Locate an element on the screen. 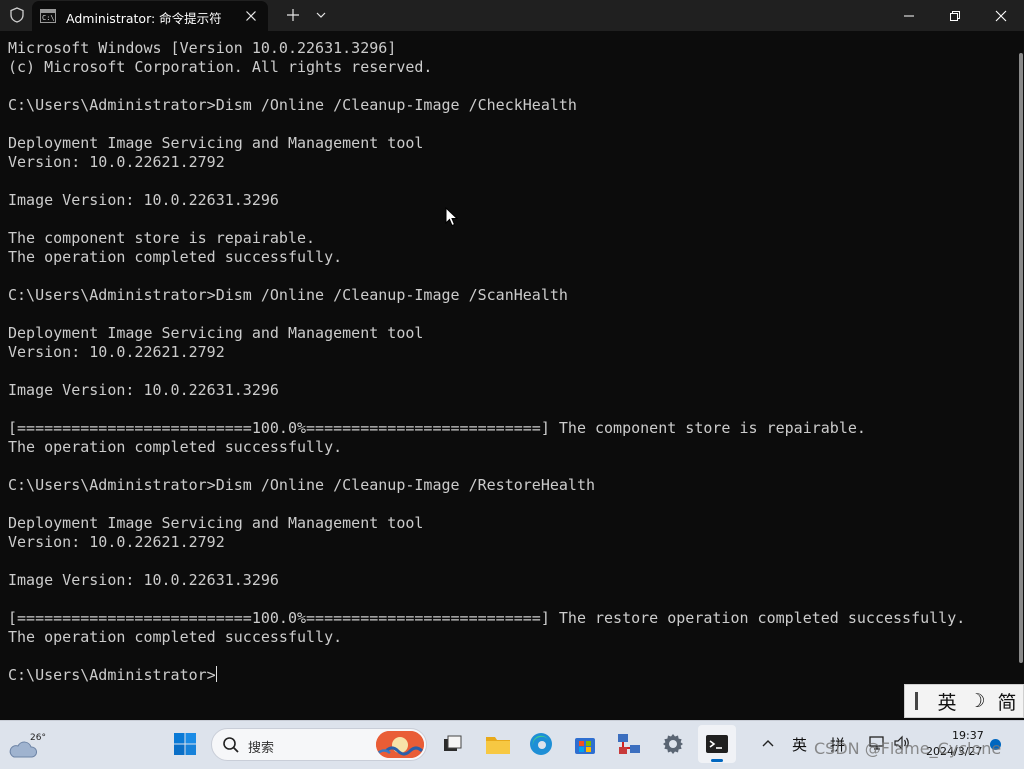  close-tab-icon is located at coordinates (251, 16).